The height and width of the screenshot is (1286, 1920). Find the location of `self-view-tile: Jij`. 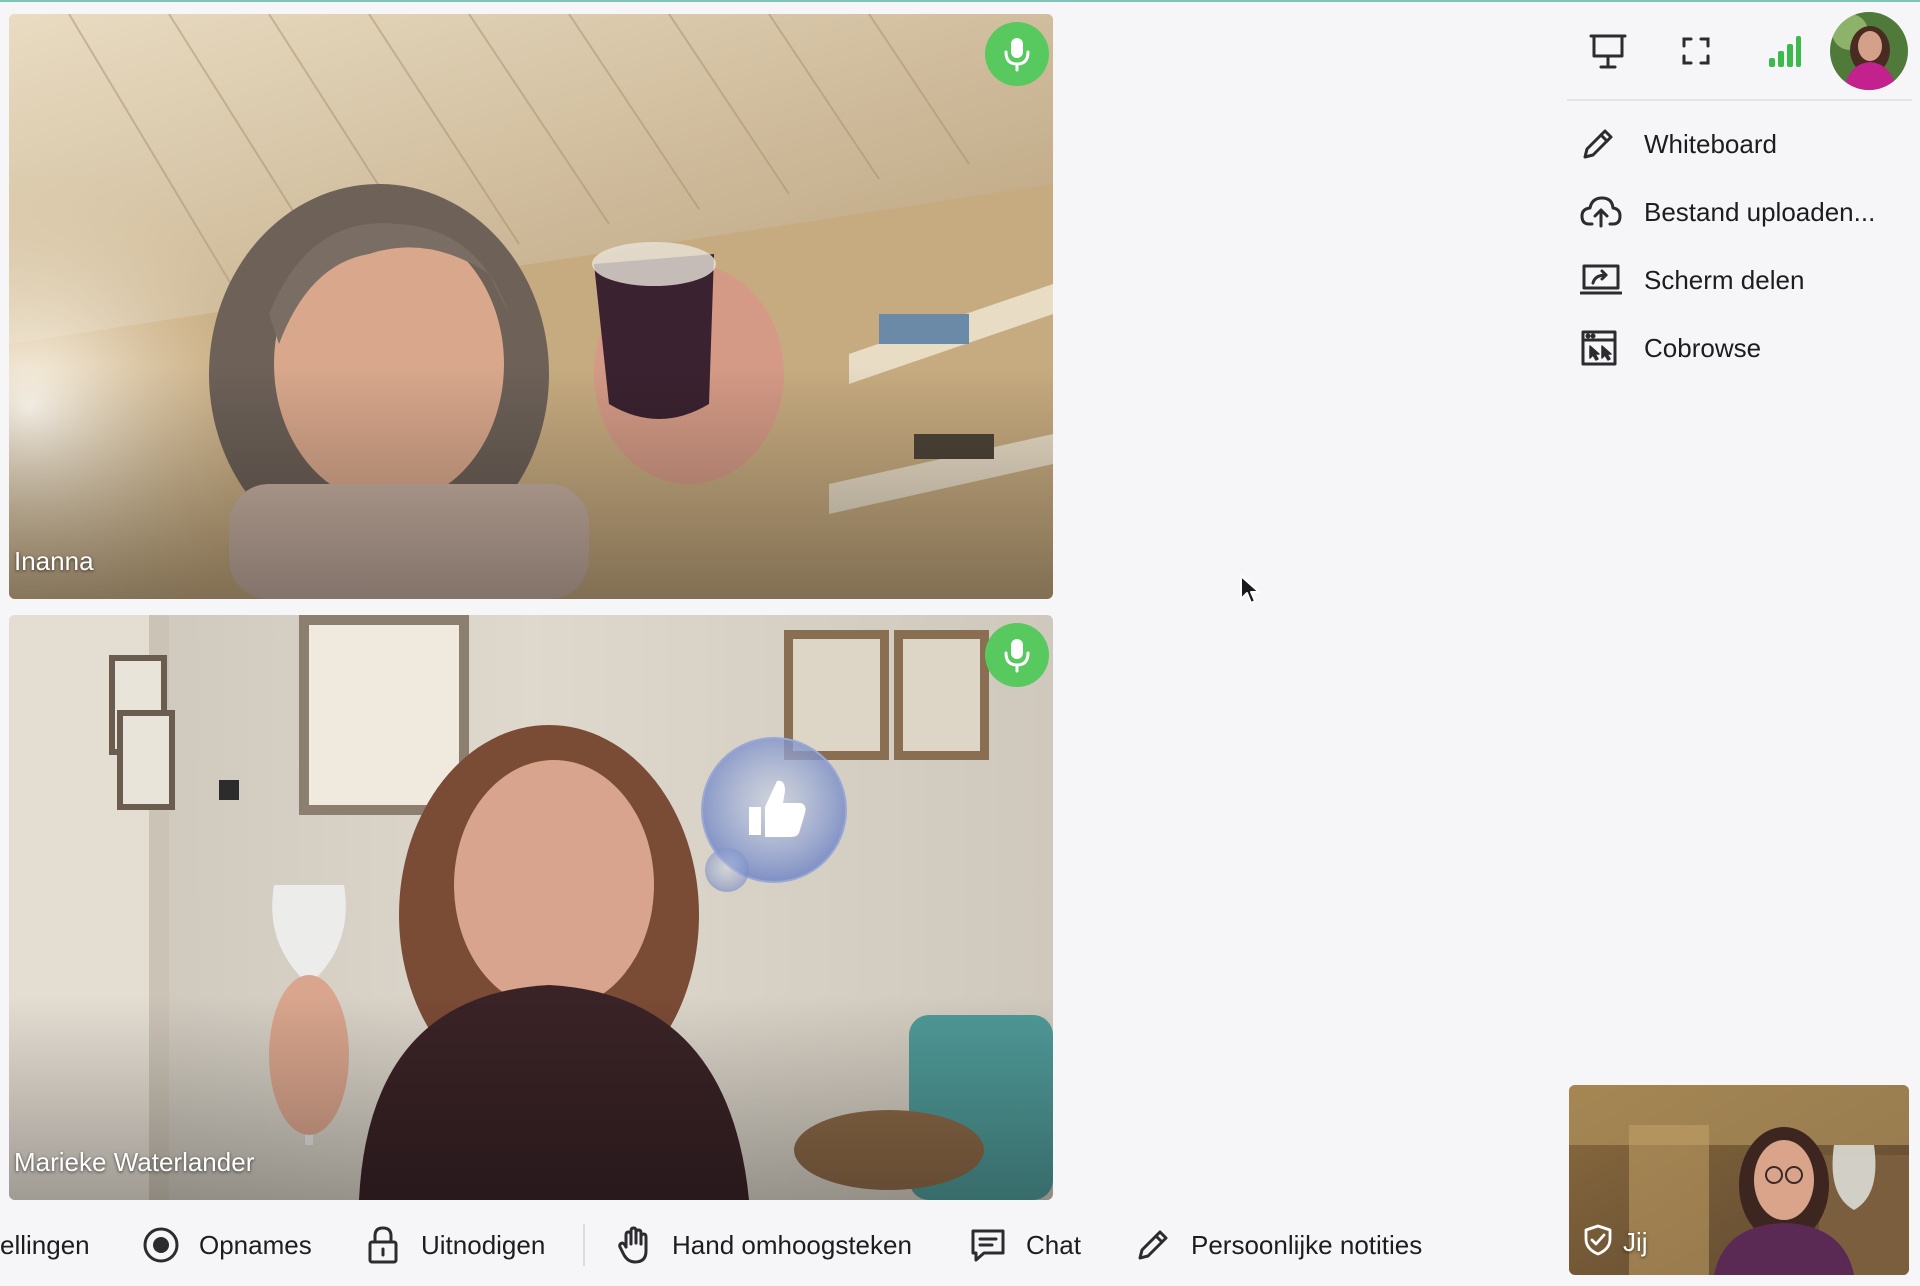

self-view-tile: Jij is located at coordinates (1739, 1180).